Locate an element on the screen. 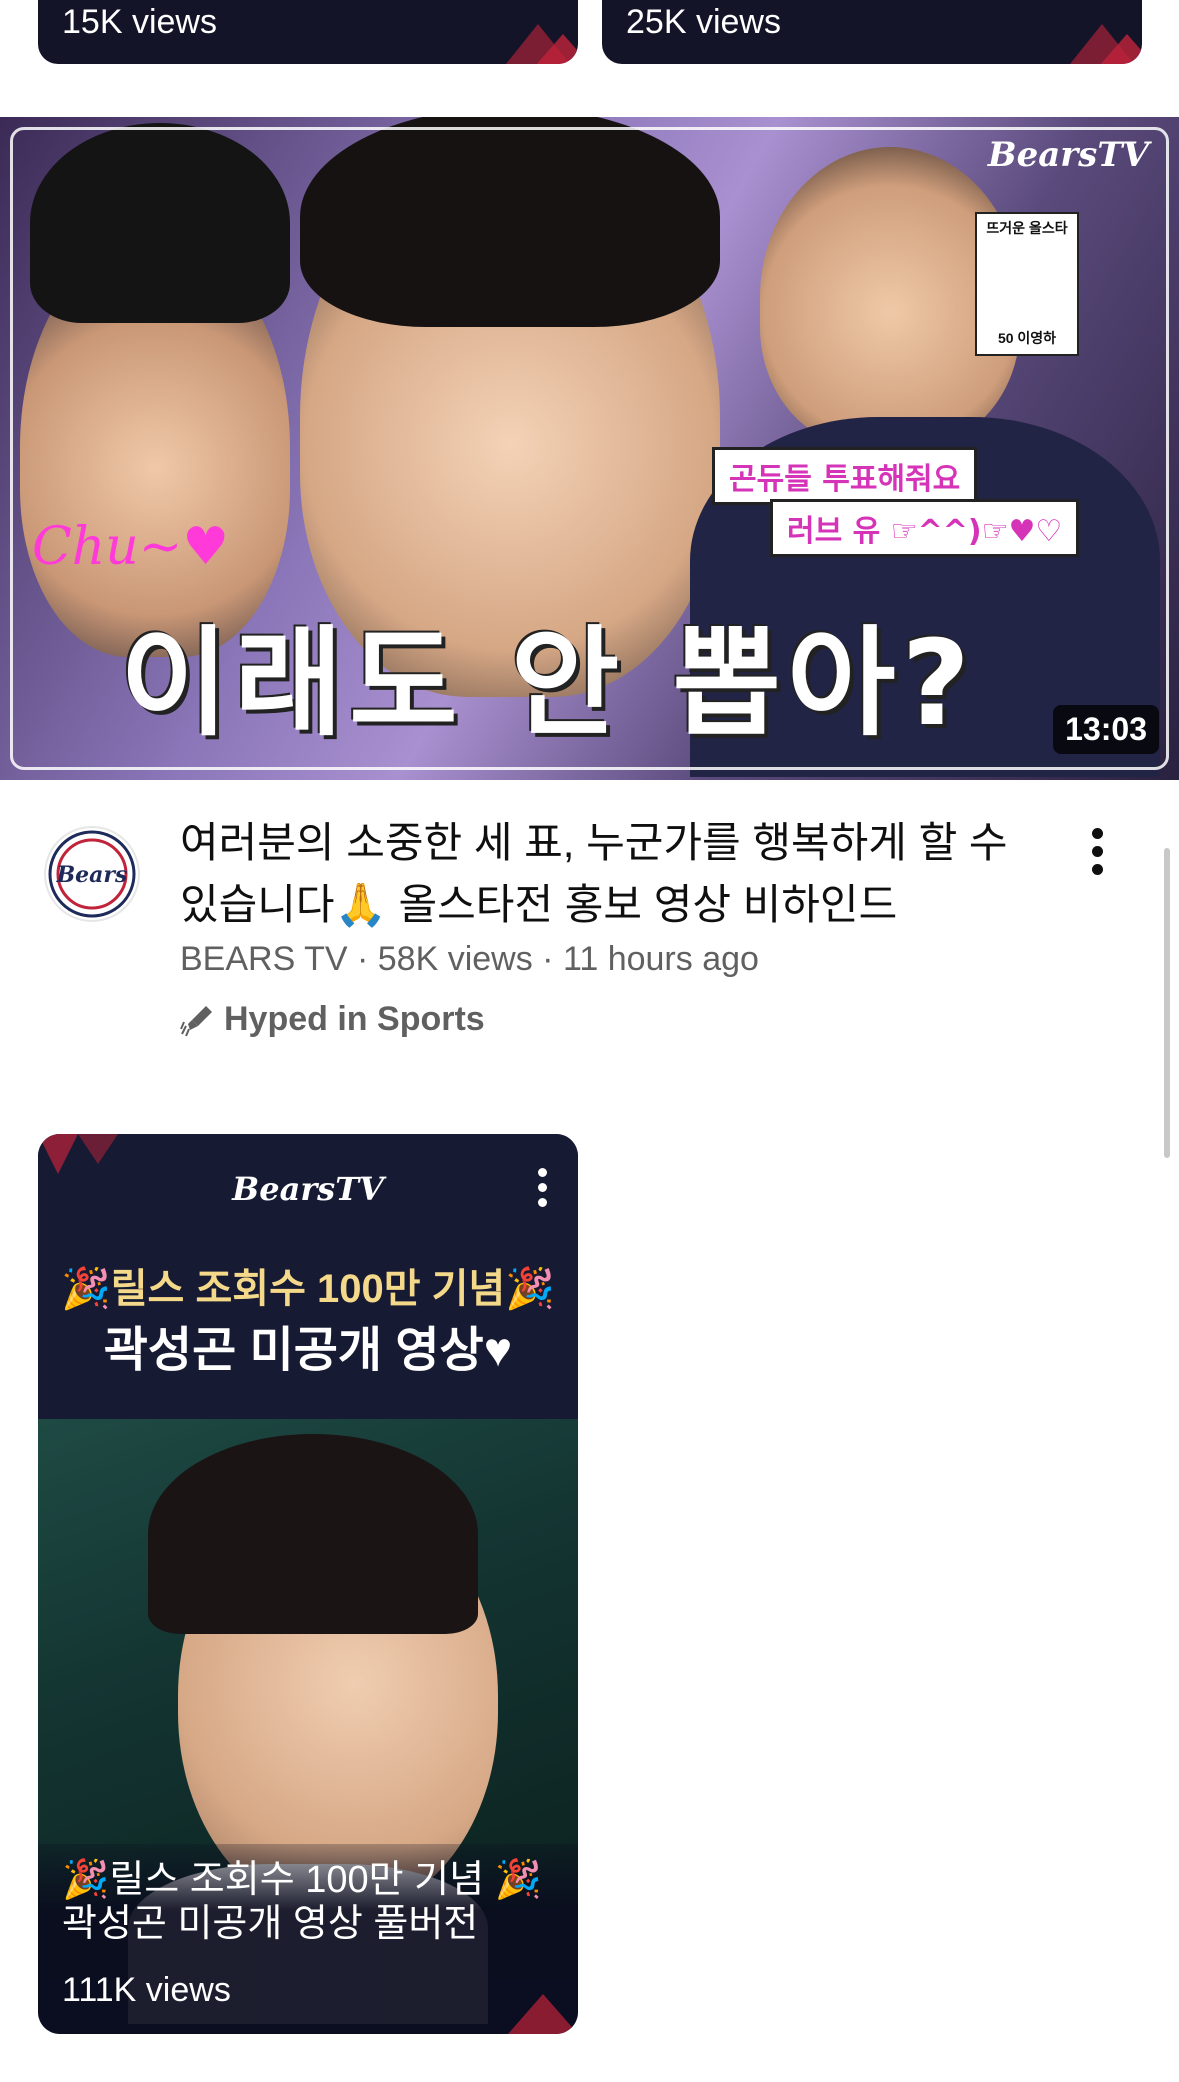 The width and height of the screenshot is (1179, 2082). thumbnail-headline: 이래도 안 뽑아? is located at coordinates (548, 683).